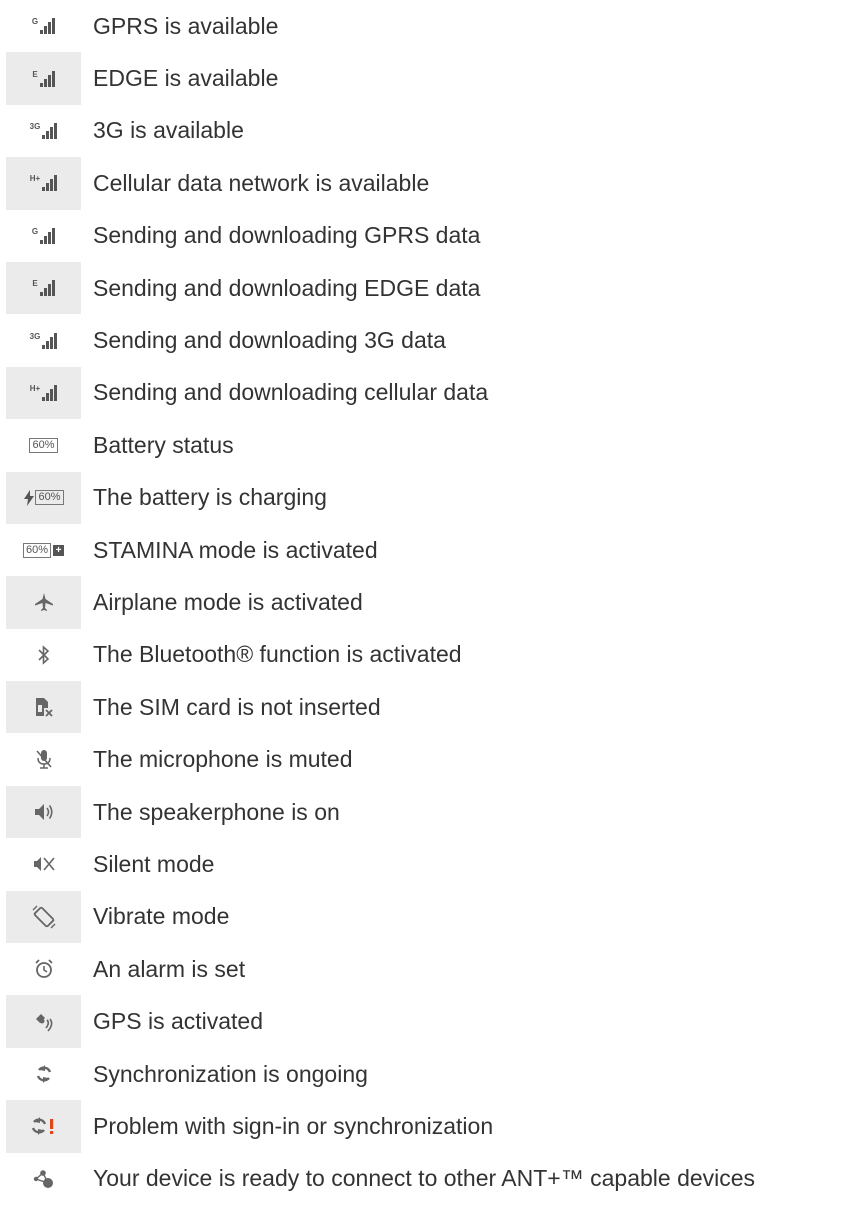  What do you see at coordinates (44, 183) in the screenshot?
I see `cellular-data-icon: H+` at bounding box center [44, 183].